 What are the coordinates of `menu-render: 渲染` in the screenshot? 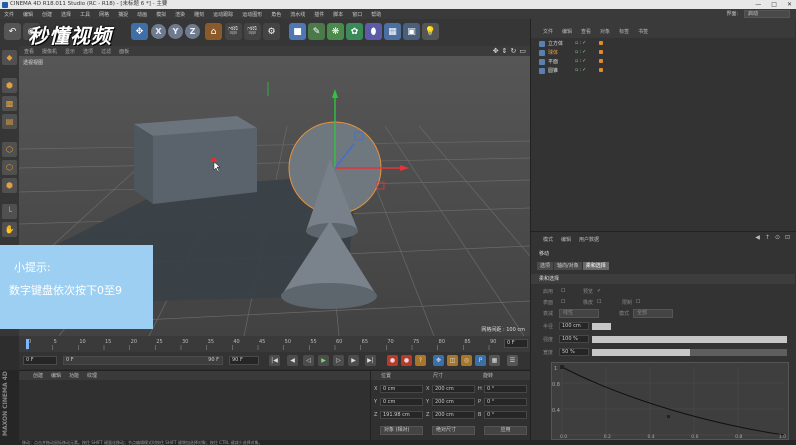 It's located at (180, 14).